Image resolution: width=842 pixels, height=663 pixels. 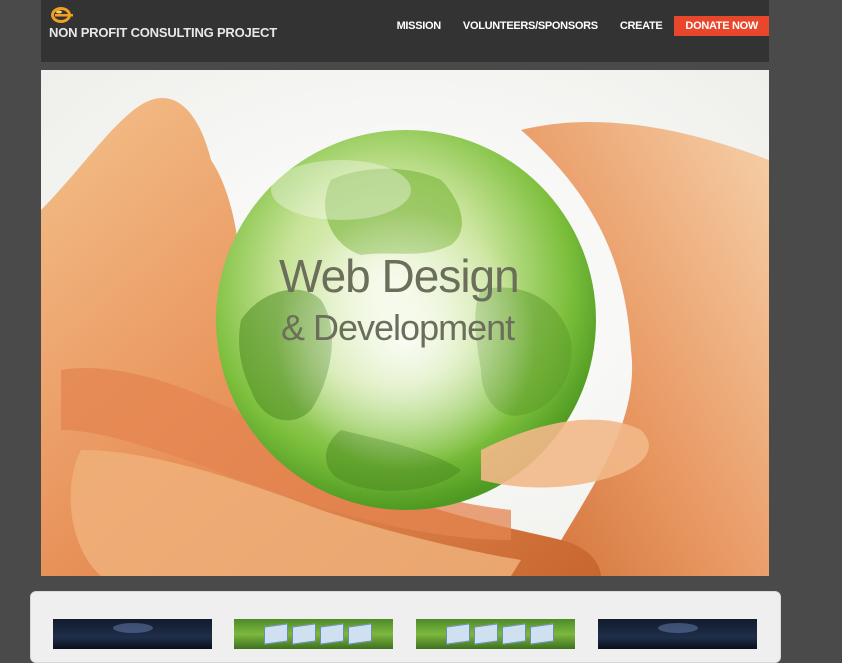 What do you see at coordinates (530, 26) in the screenshot?
I see `nav-volunteers-sponsors: VOLUNTEERS/SPONSORS` at bounding box center [530, 26].